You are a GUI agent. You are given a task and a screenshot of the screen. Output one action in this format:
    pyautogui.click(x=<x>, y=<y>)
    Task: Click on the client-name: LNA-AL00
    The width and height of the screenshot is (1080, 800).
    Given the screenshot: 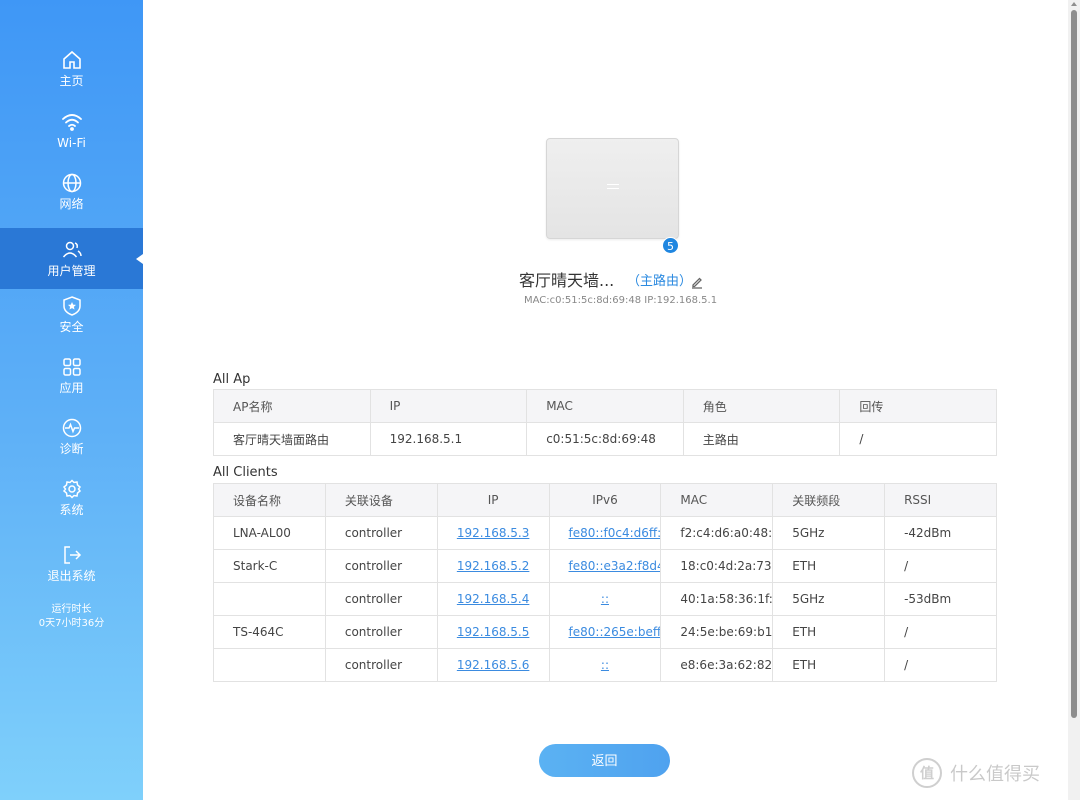 What is the action you would take?
    pyautogui.click(x=269, y=533)
    